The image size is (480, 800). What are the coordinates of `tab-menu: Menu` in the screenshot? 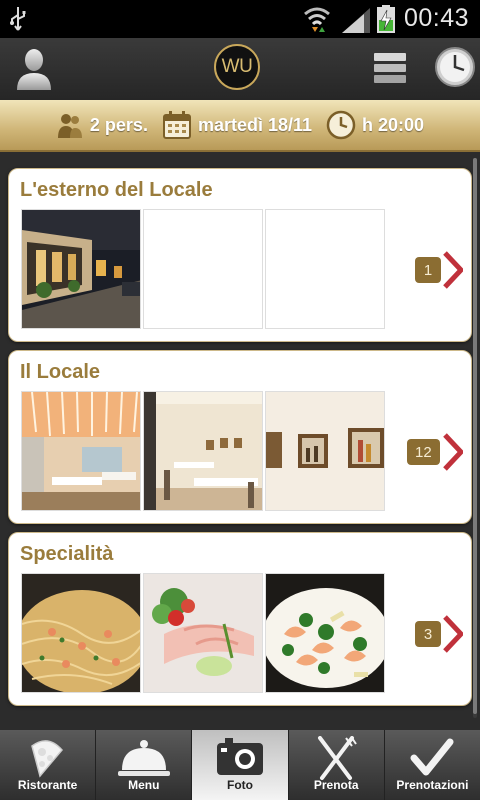 It's located at (144, 765).